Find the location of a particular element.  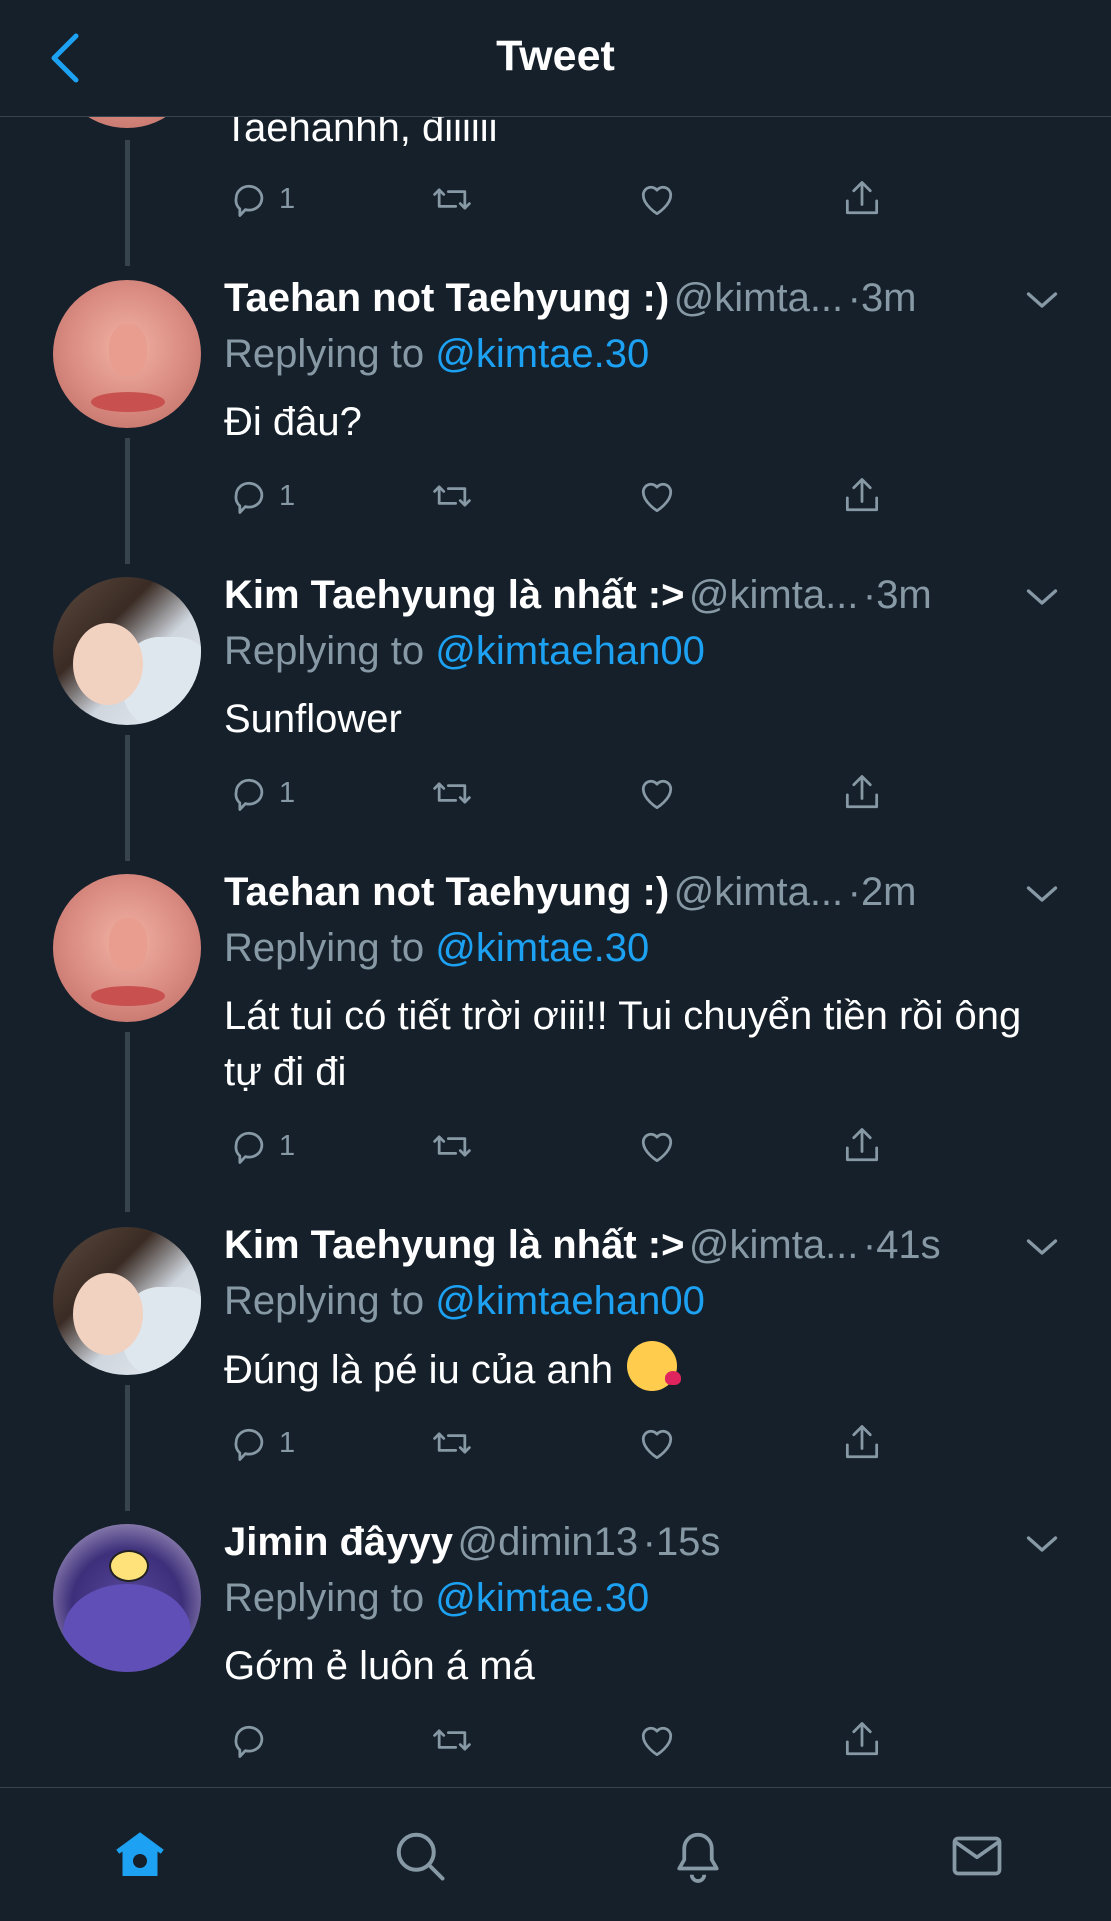

tweet-text: Gớm ẻ luôn á má is located at coordinates (379, 1666).